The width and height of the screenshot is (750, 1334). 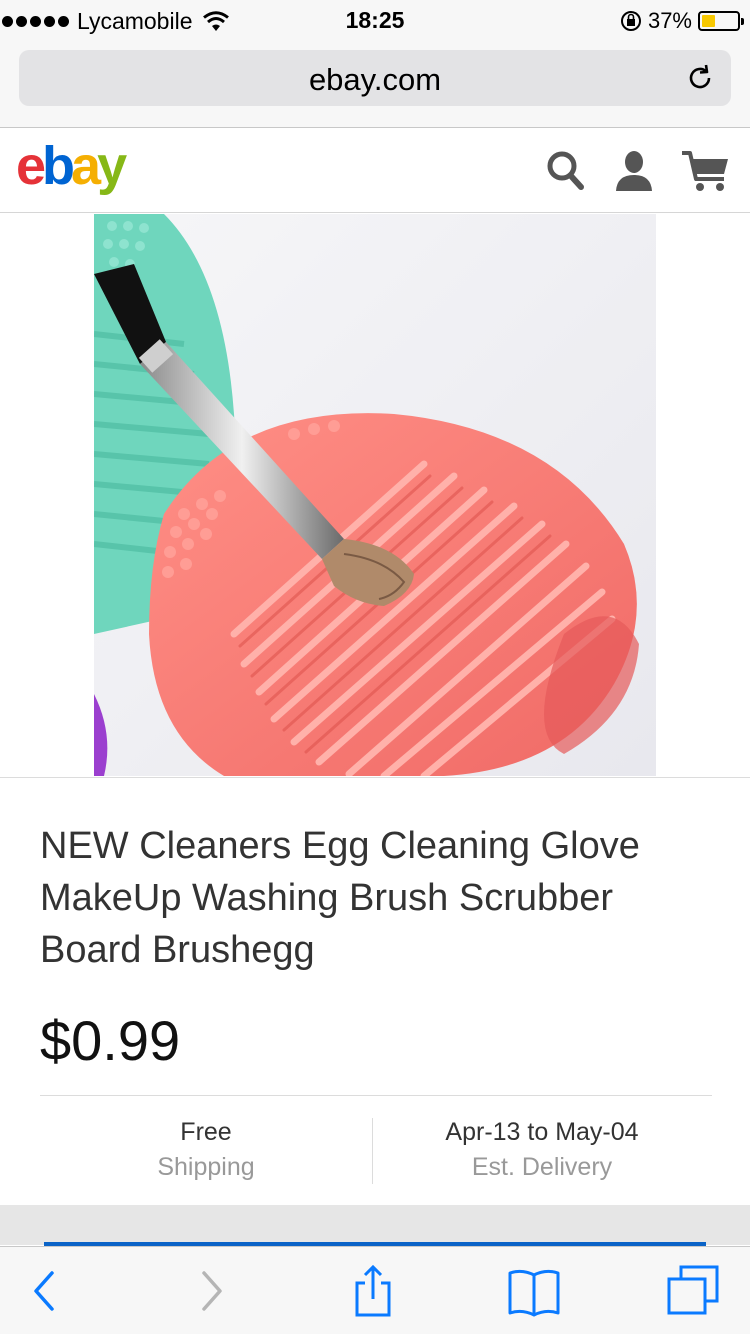 I want to click on site-header: ebay, so click(x=375, y=171).